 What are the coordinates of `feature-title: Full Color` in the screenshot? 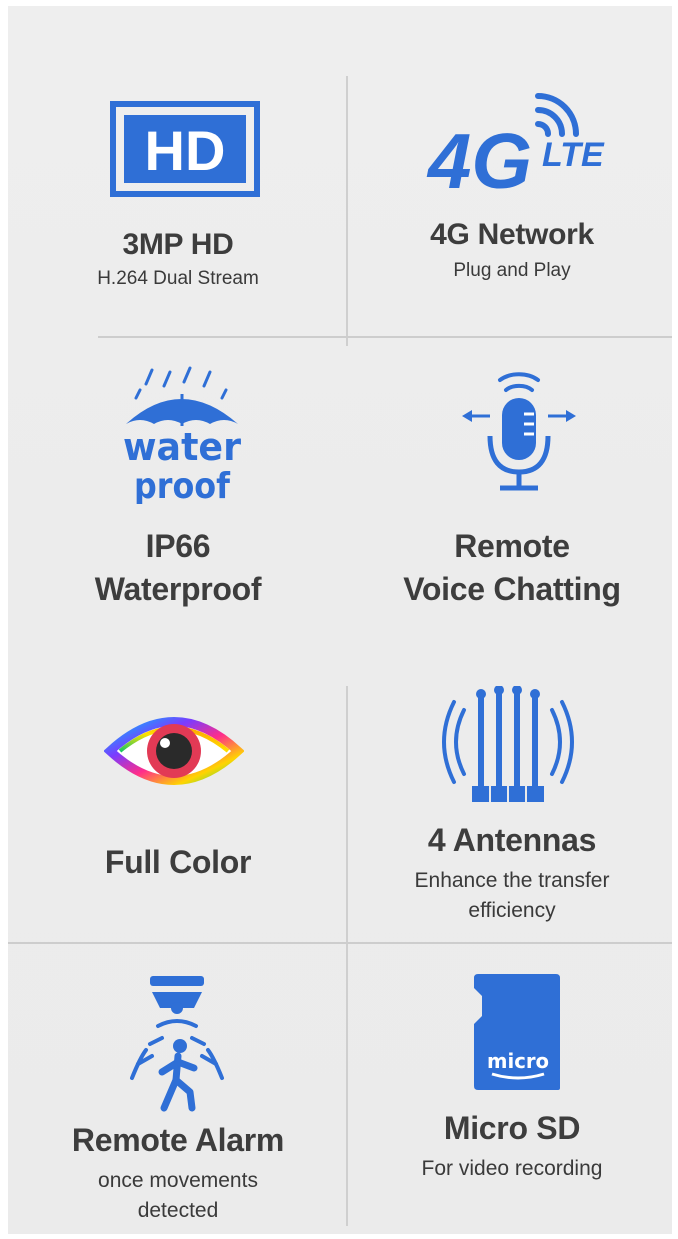 It's located at (178, 862).